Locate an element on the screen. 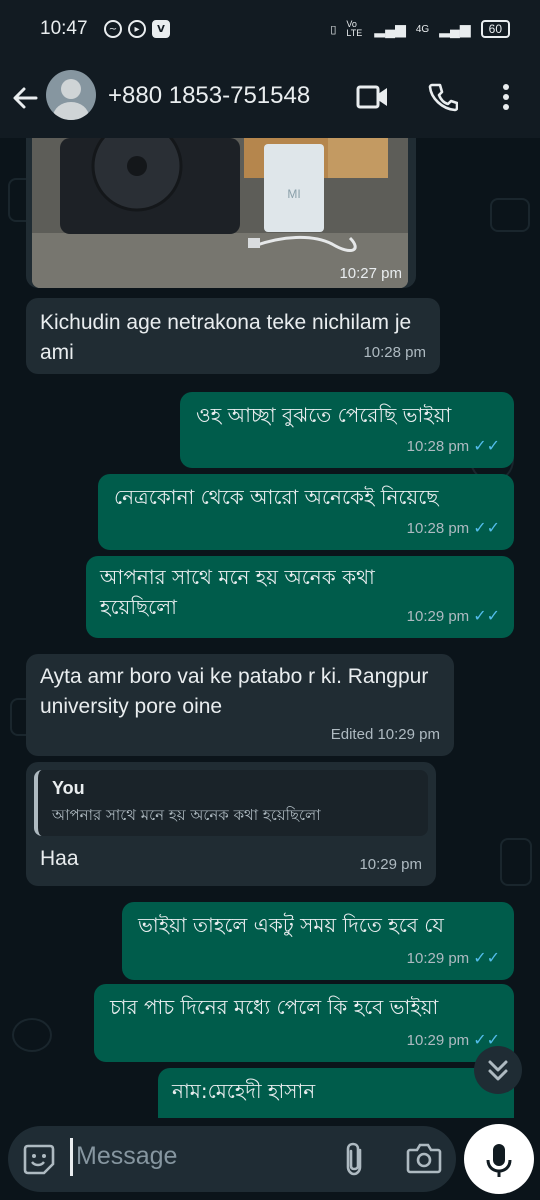 The width and height of the screenshot is (540, 1200). message-bubble-outgoing: নাম:মেহেদী হাসান is located at coordinates (336, 1093).